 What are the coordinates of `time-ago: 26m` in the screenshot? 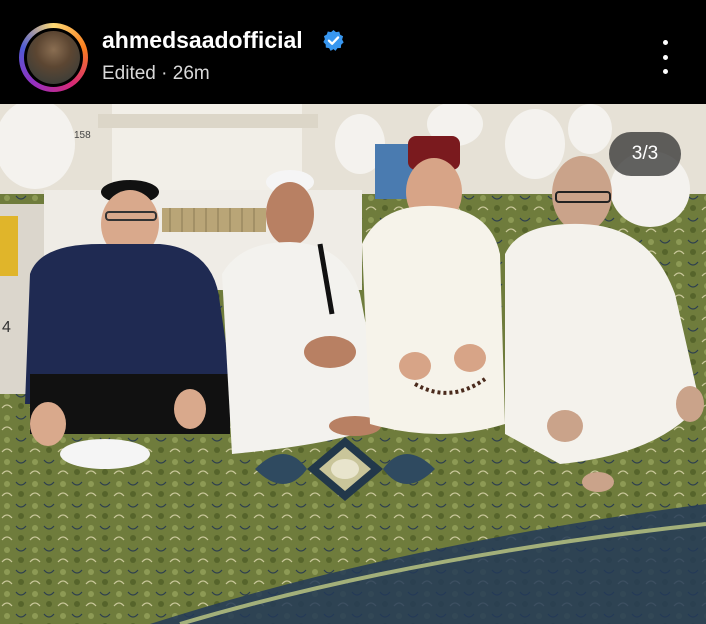 It's located at (191, 73).